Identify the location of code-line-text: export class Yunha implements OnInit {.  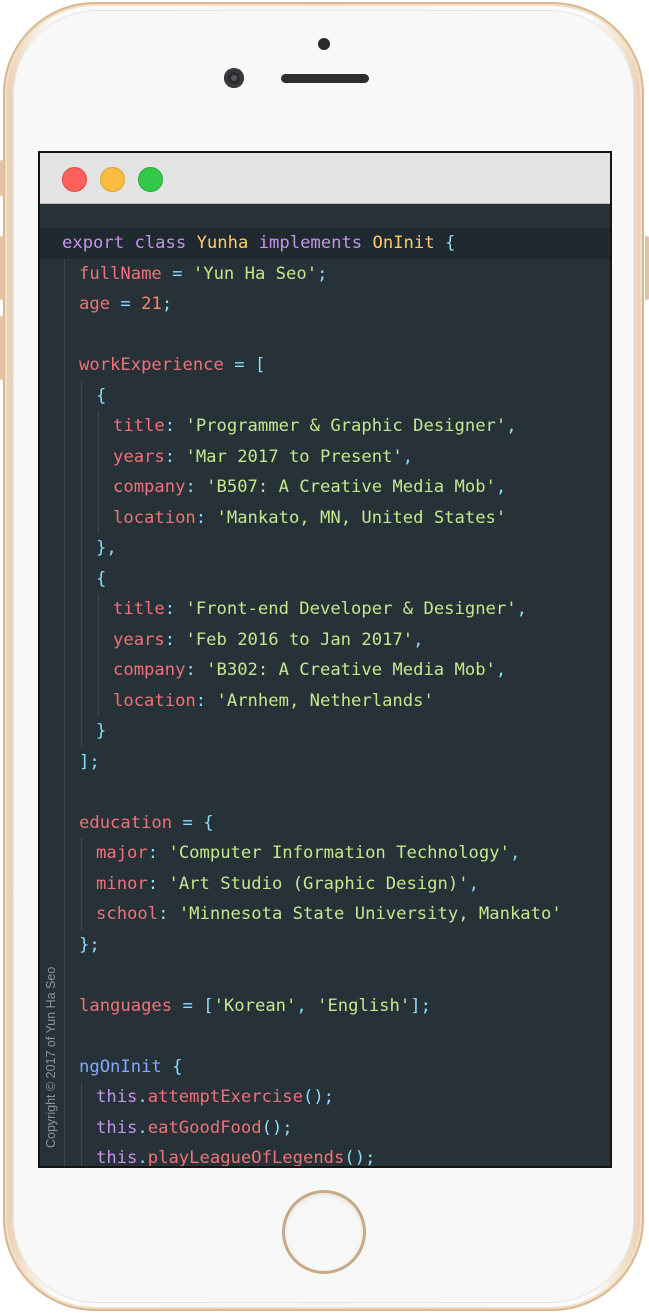
(259, 243).